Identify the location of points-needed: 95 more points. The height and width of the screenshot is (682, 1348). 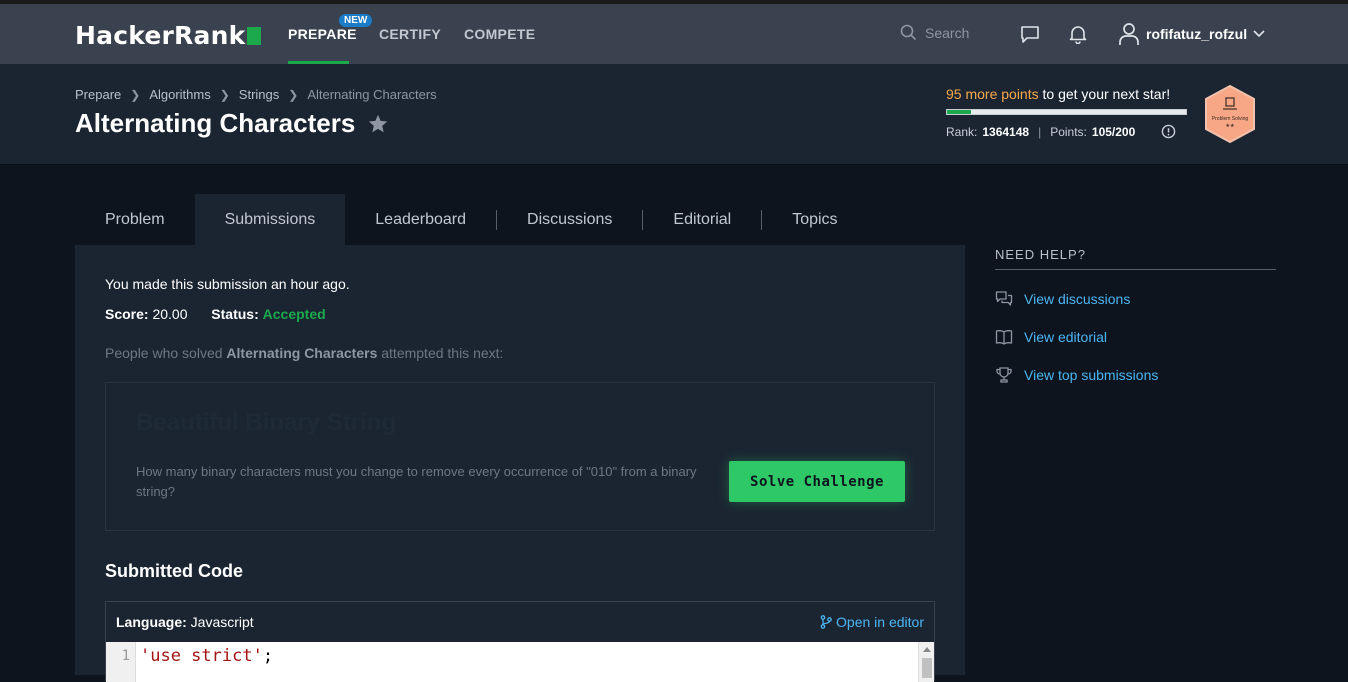
(992, 94).